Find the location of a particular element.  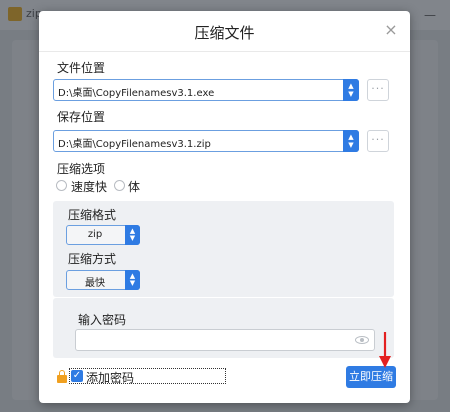

compress-format-label: 压缩格式 is located at coordinates (92, 215).